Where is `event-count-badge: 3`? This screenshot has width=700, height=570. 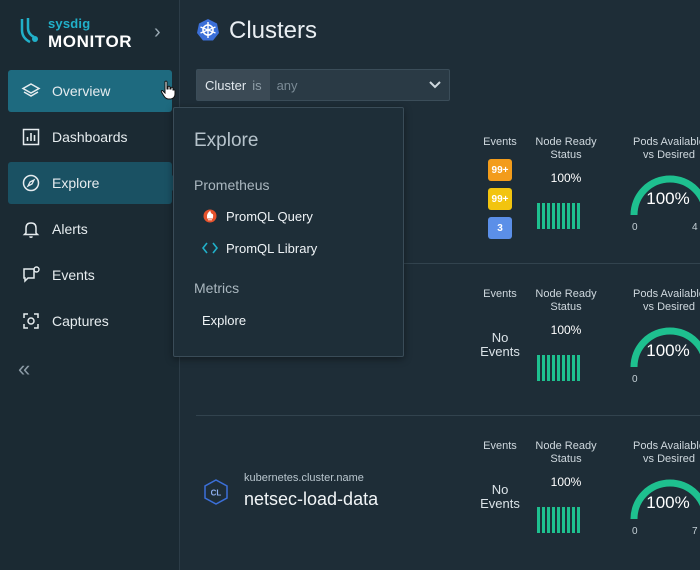
event-count-badge: 3 is located at coordinates (500, 228).